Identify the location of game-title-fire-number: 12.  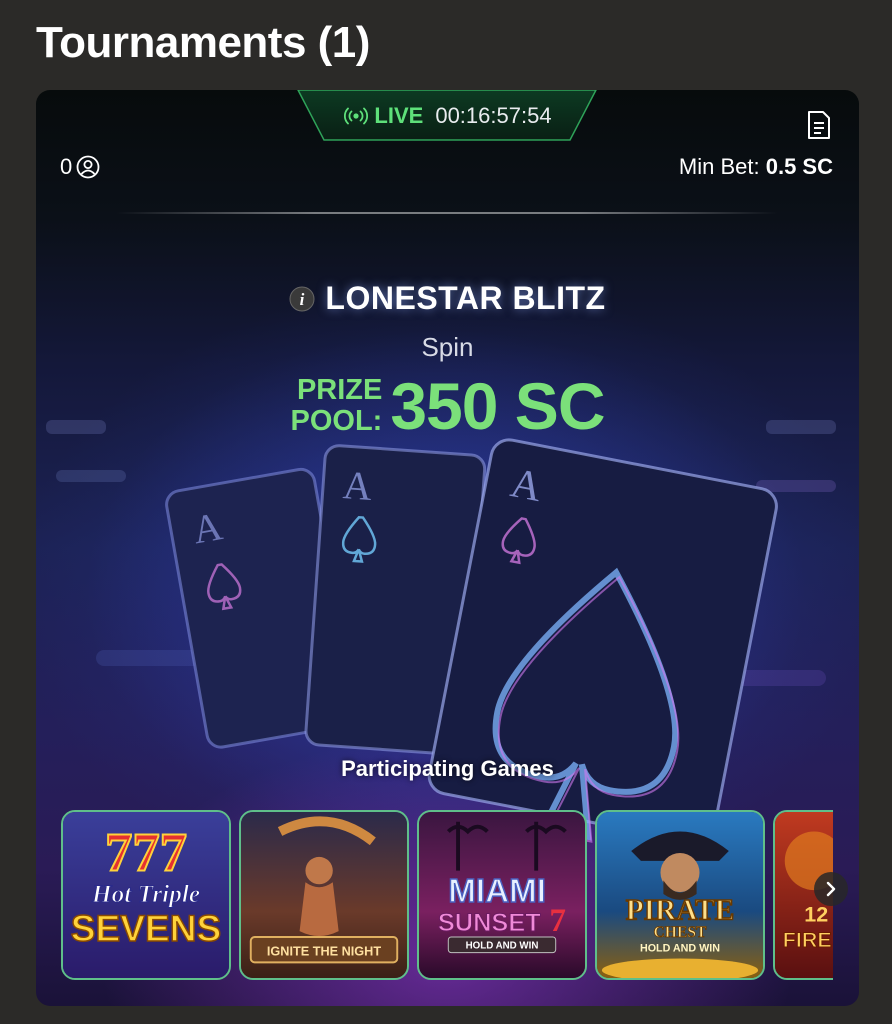
(816, 914).